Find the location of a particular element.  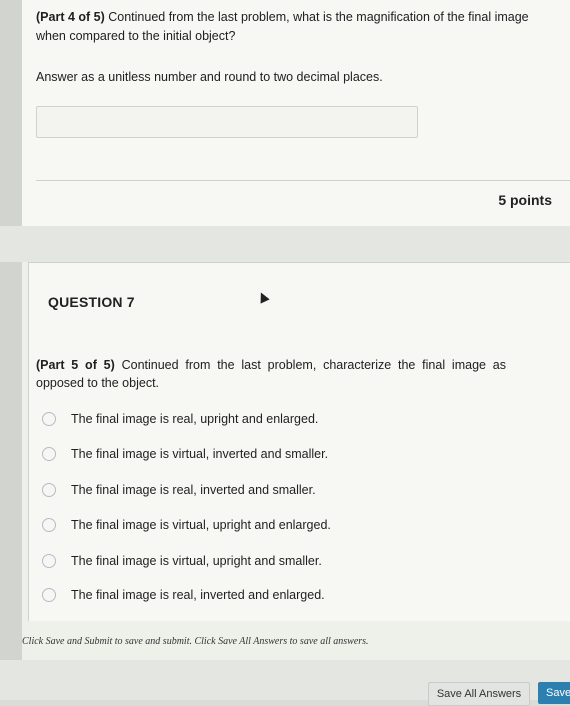

save-and-submit-button: Save is located at coordinates (554, 693).